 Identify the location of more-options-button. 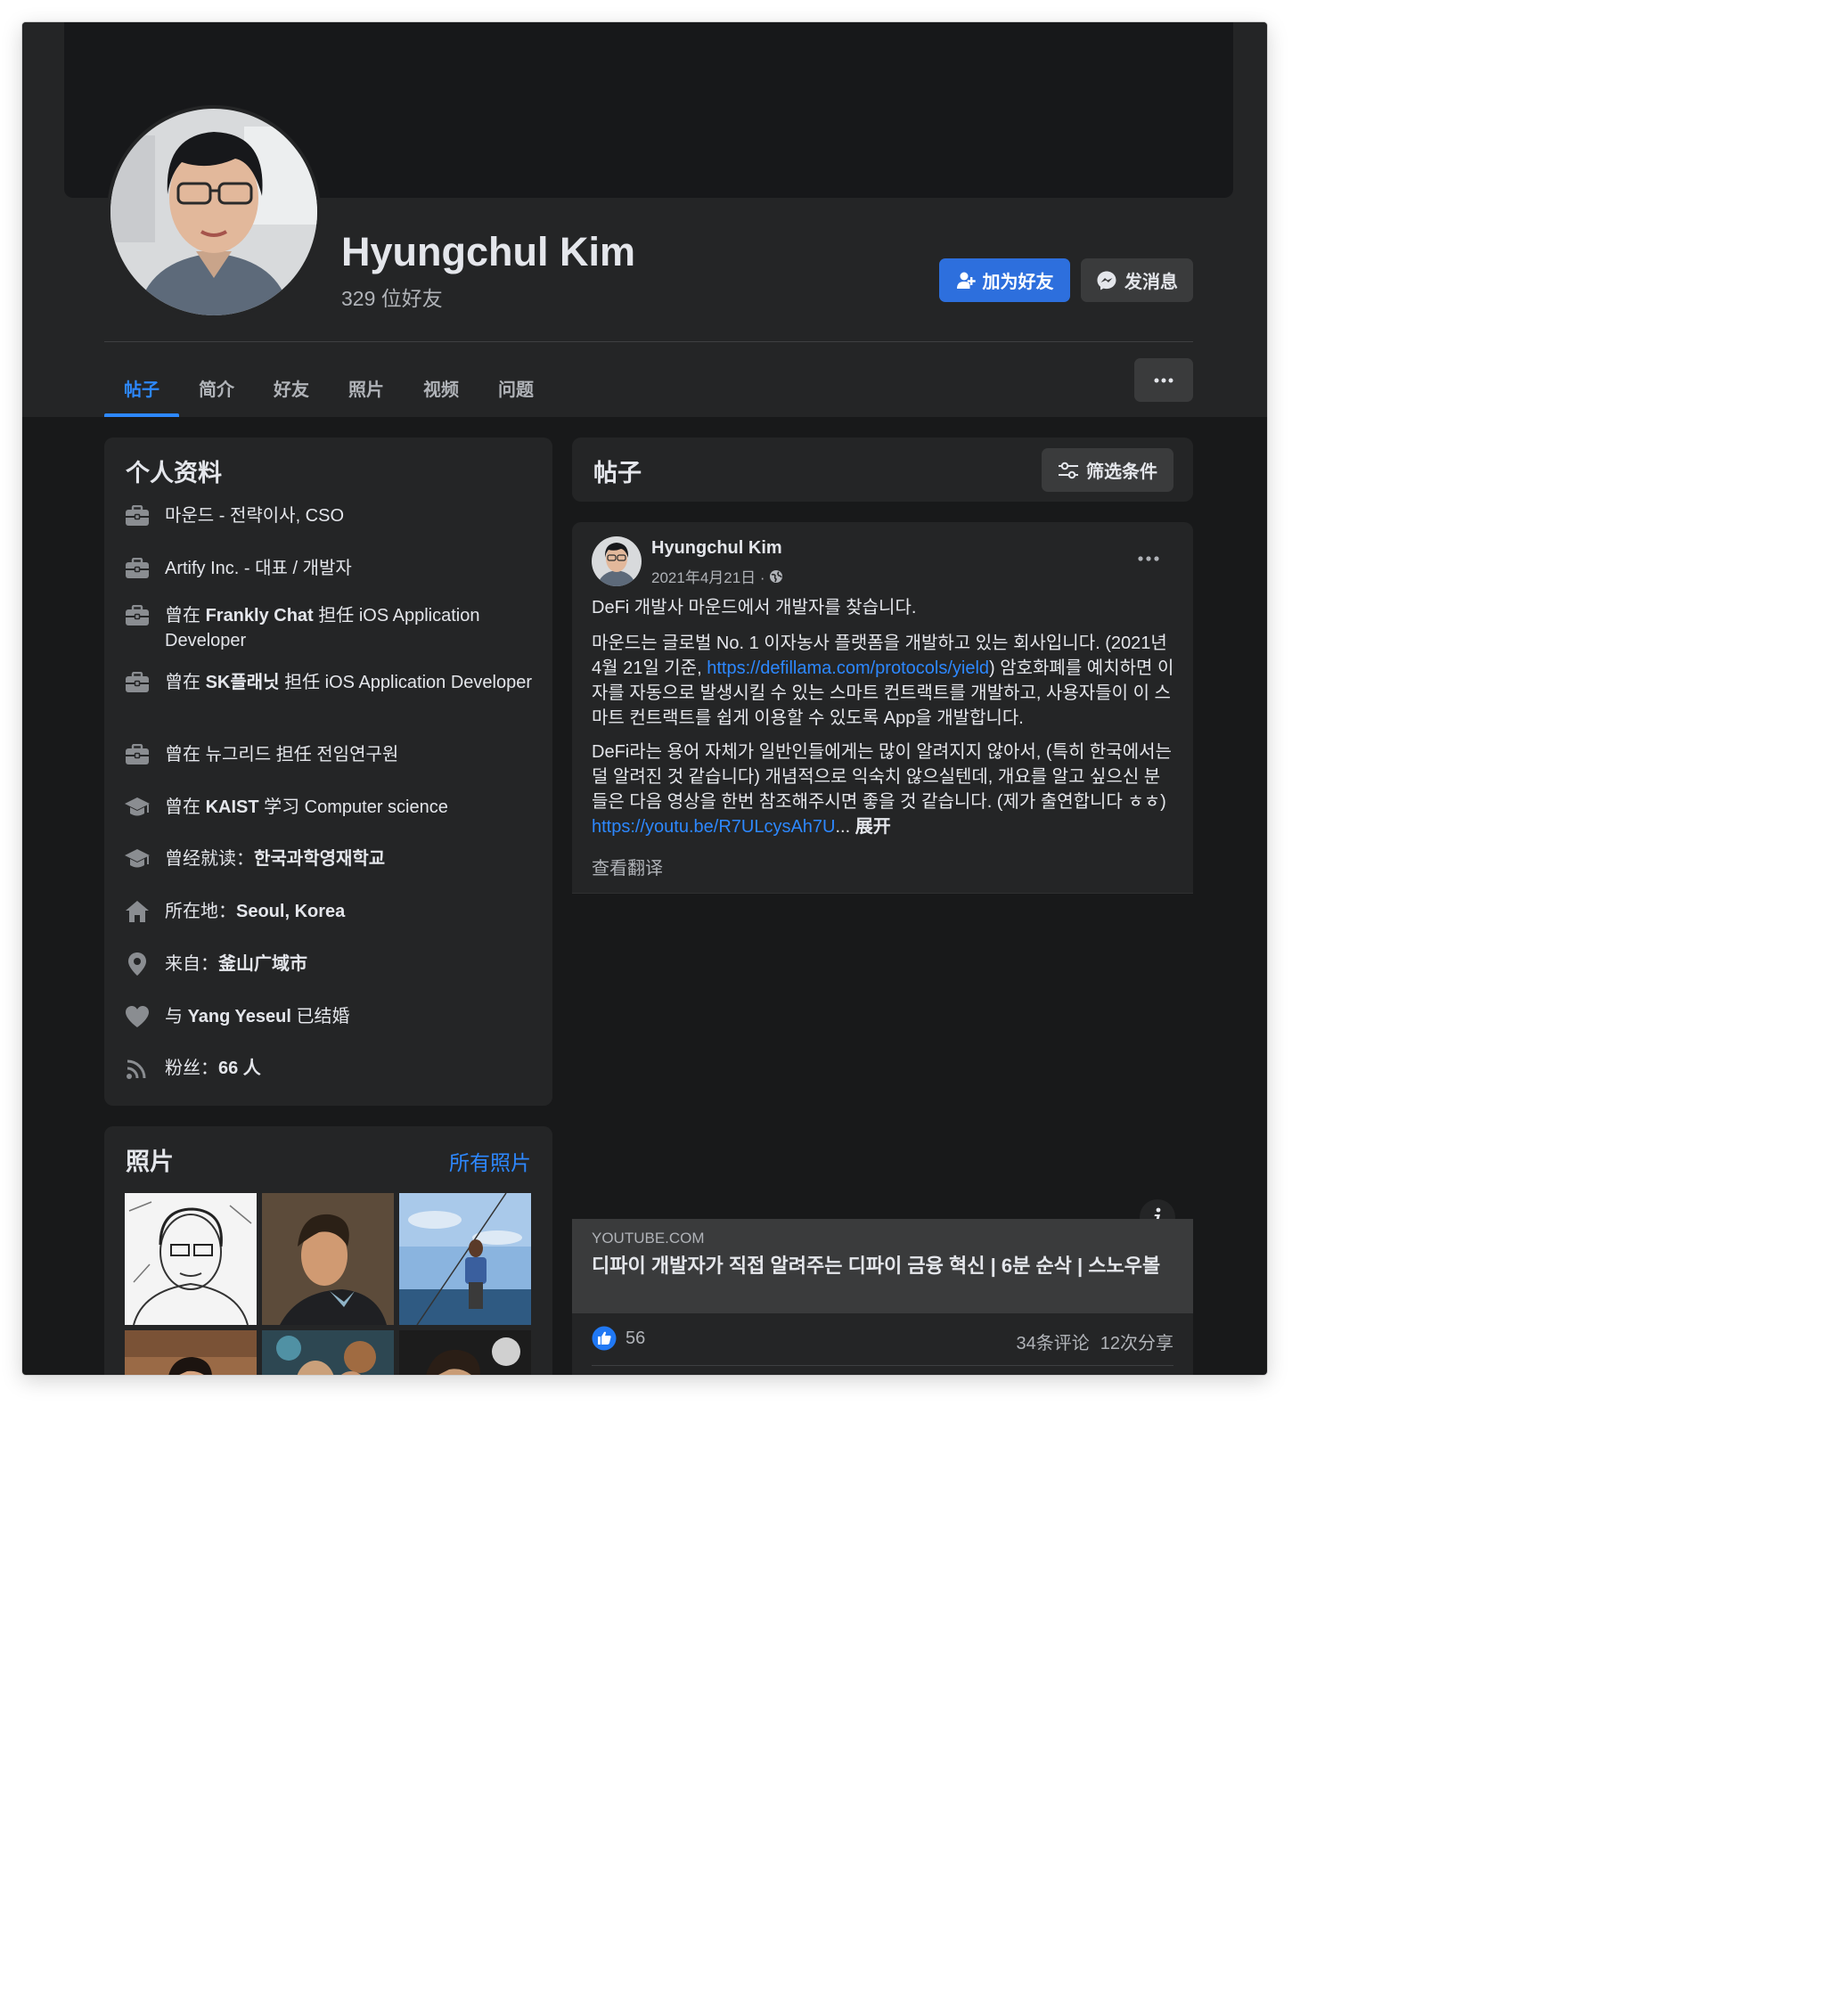
(1163, 380).